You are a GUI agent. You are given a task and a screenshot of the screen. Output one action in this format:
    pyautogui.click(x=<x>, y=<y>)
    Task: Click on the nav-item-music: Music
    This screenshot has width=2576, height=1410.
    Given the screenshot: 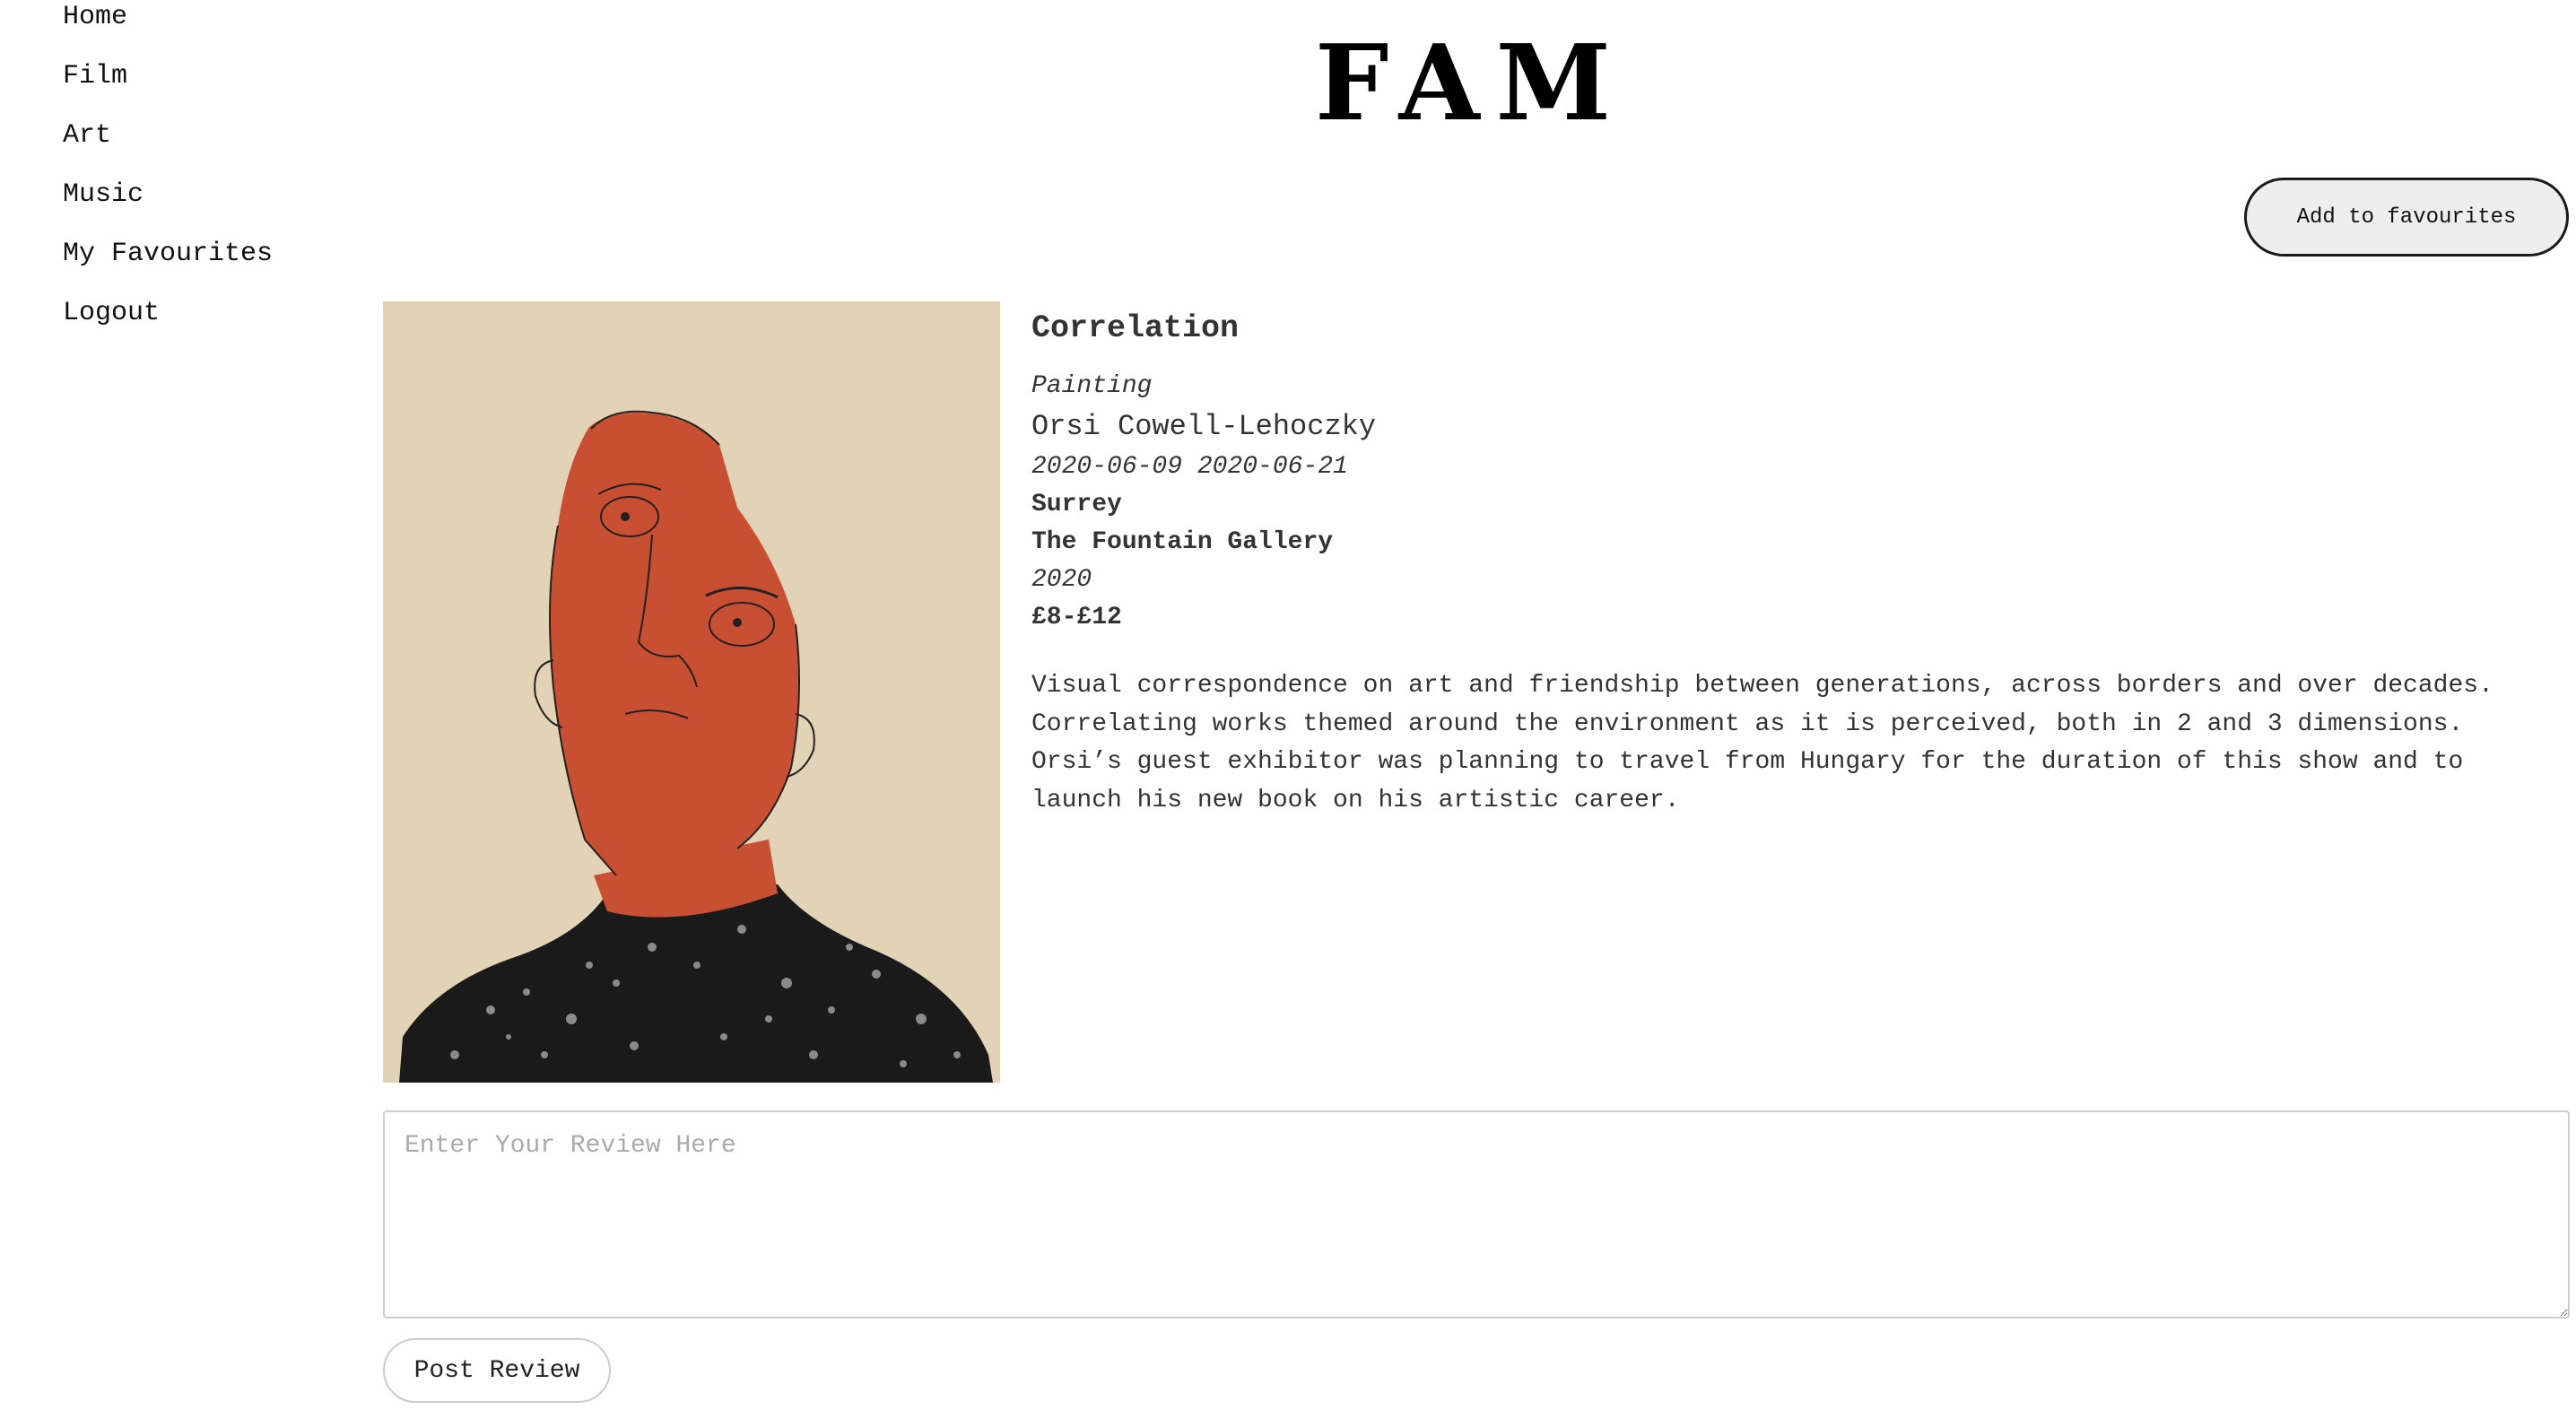 What is the action you would take?
    pyautogui.click(x=168, y=194)
    